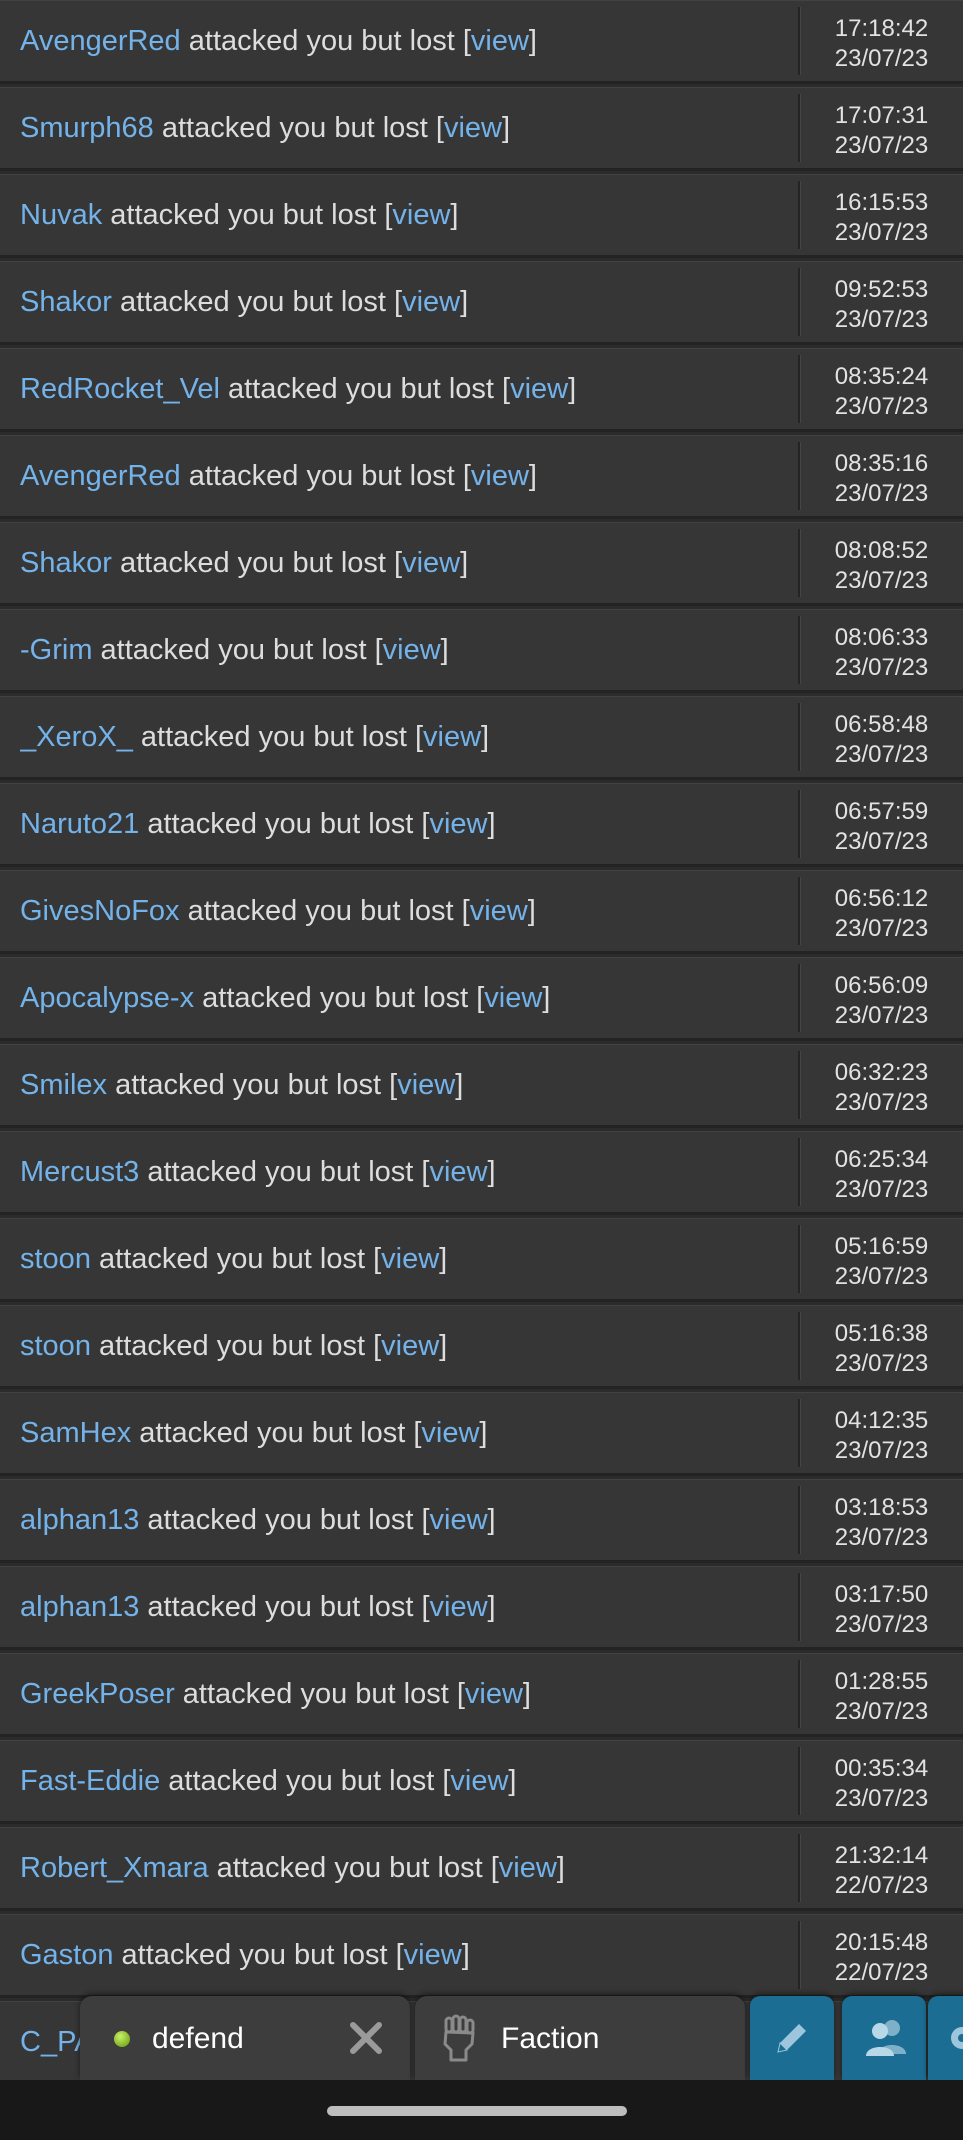 The height and width of the screenshot is (2140, 963). I want to click on attacker-link: SamHex, so click(75, 1433).